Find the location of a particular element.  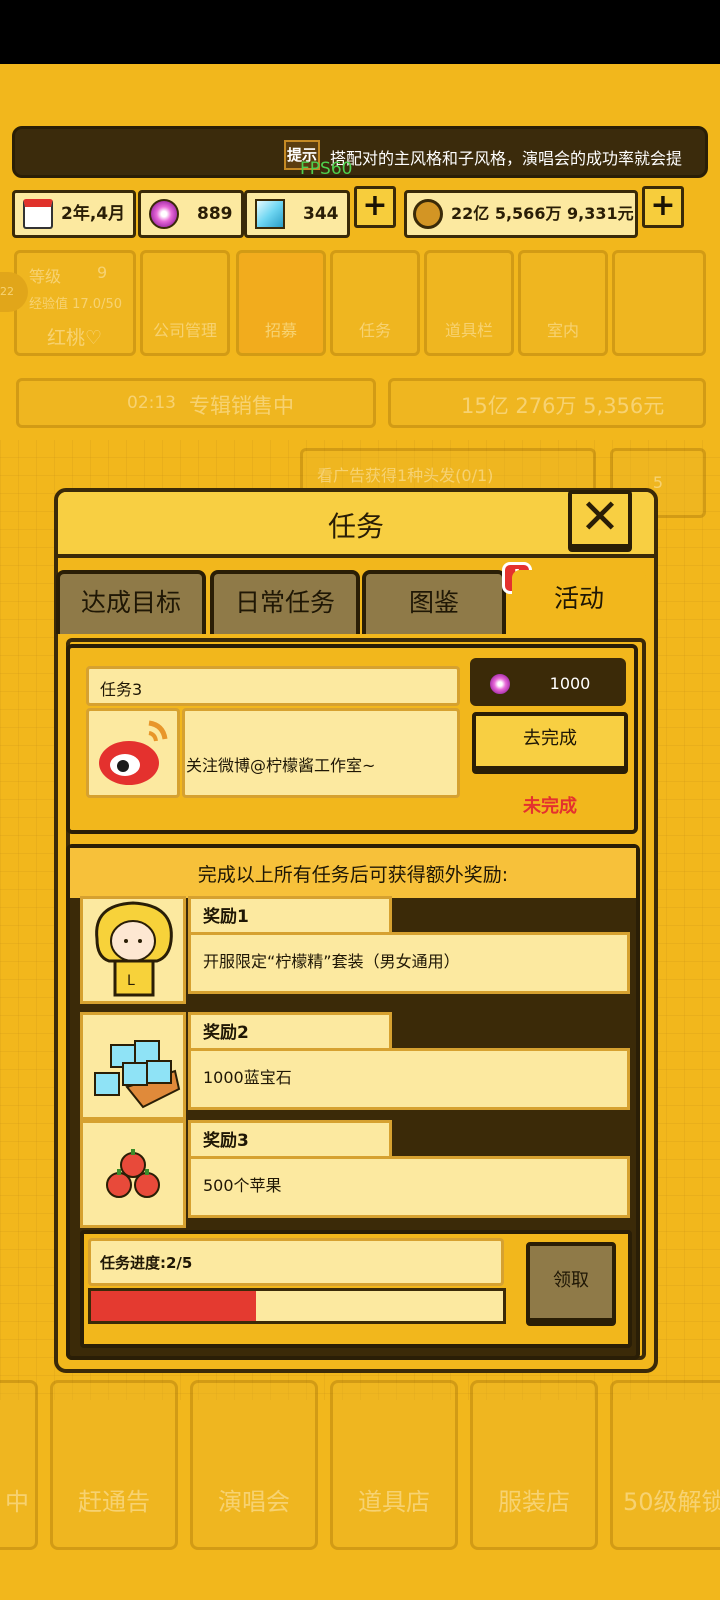

bottom-menu-locked: 50级解锁 is located at coordinates (665, 1465).